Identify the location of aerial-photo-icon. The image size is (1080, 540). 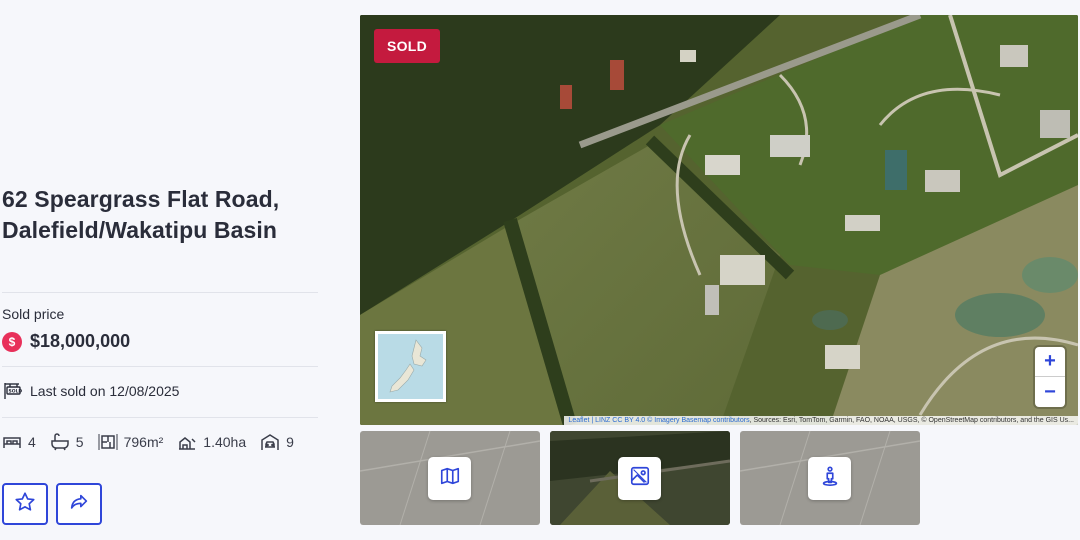
(640, 478).